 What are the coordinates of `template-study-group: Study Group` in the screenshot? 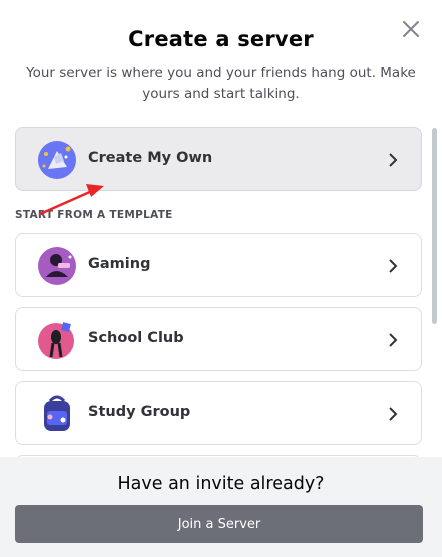 It's located at (218, 413).